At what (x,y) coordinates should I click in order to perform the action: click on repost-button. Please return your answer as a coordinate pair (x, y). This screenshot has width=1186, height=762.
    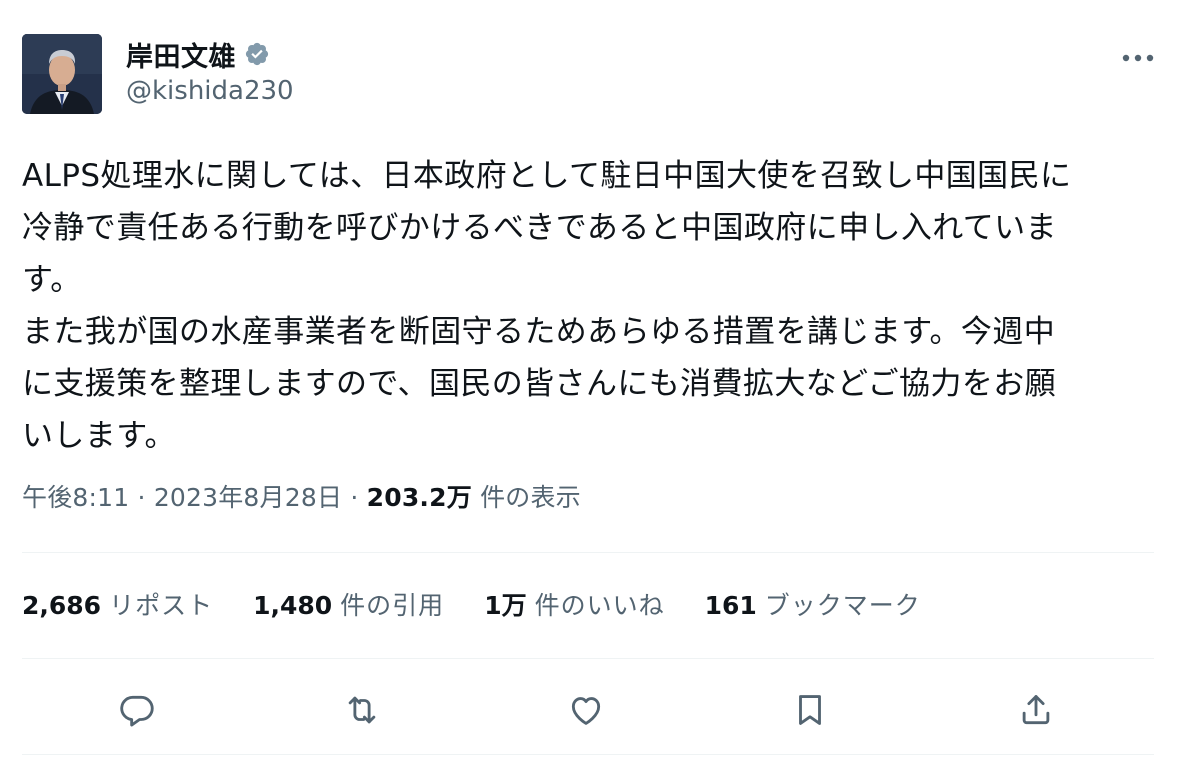
    Looking at the image, I should click on (362, 710).